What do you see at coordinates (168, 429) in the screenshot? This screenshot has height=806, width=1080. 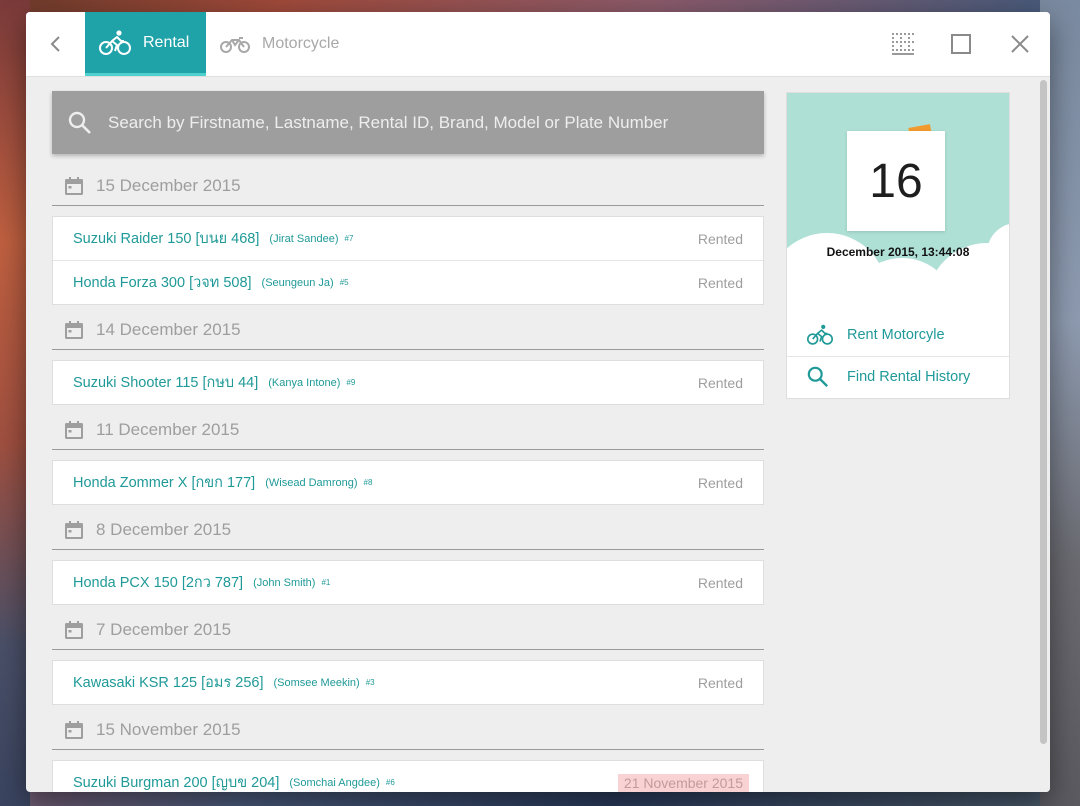 I see `day-header-date: 11 December 2015` at bounding box center [168, 429].